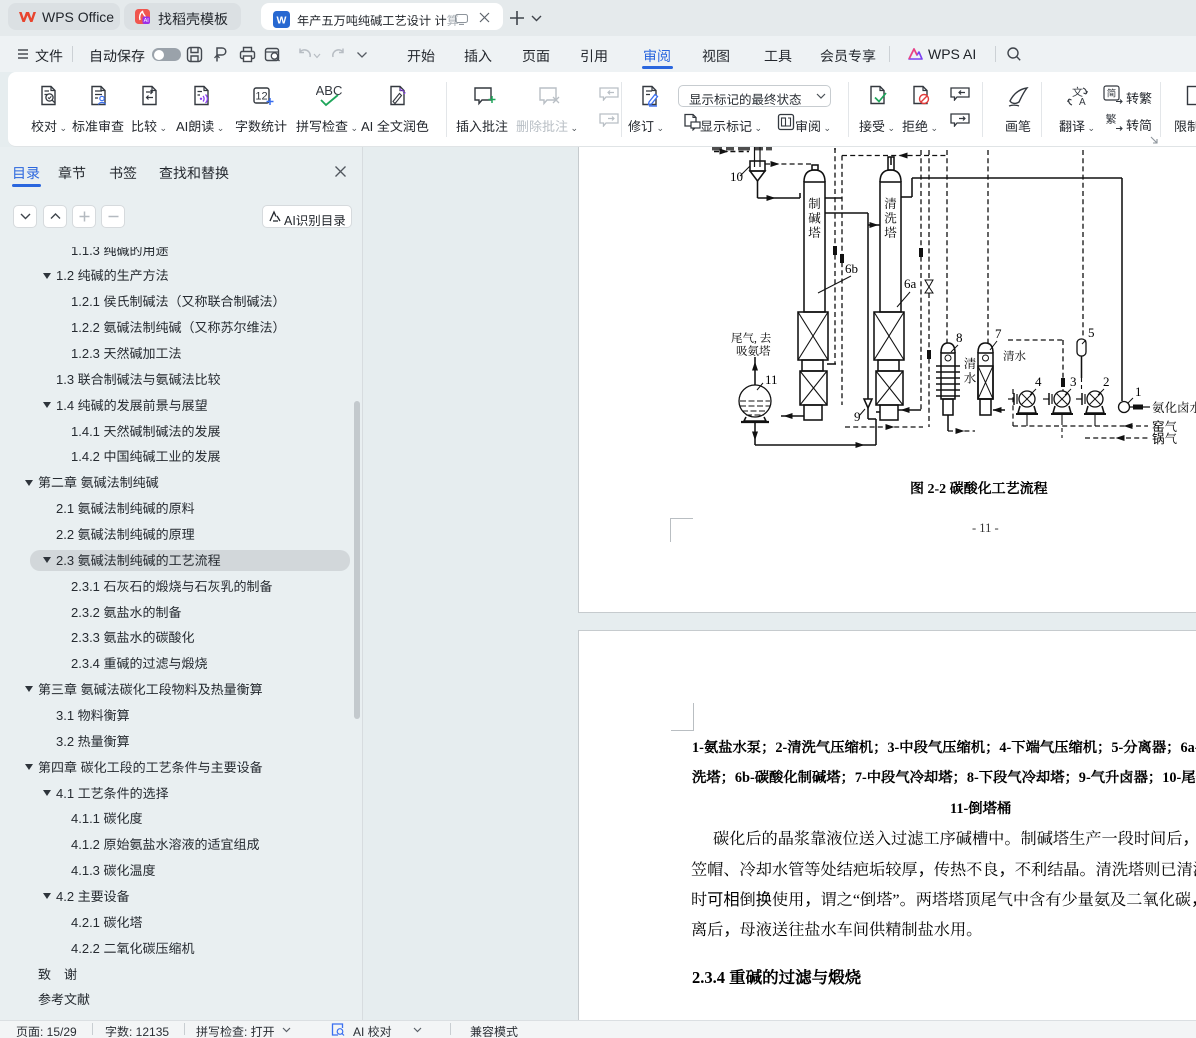 The width and height of the screenshot is (1196, 1038). What do you see at coordinates (857, 416) in the screenshot?
I see `svg-text: 9` at bounding box center [857, 416].